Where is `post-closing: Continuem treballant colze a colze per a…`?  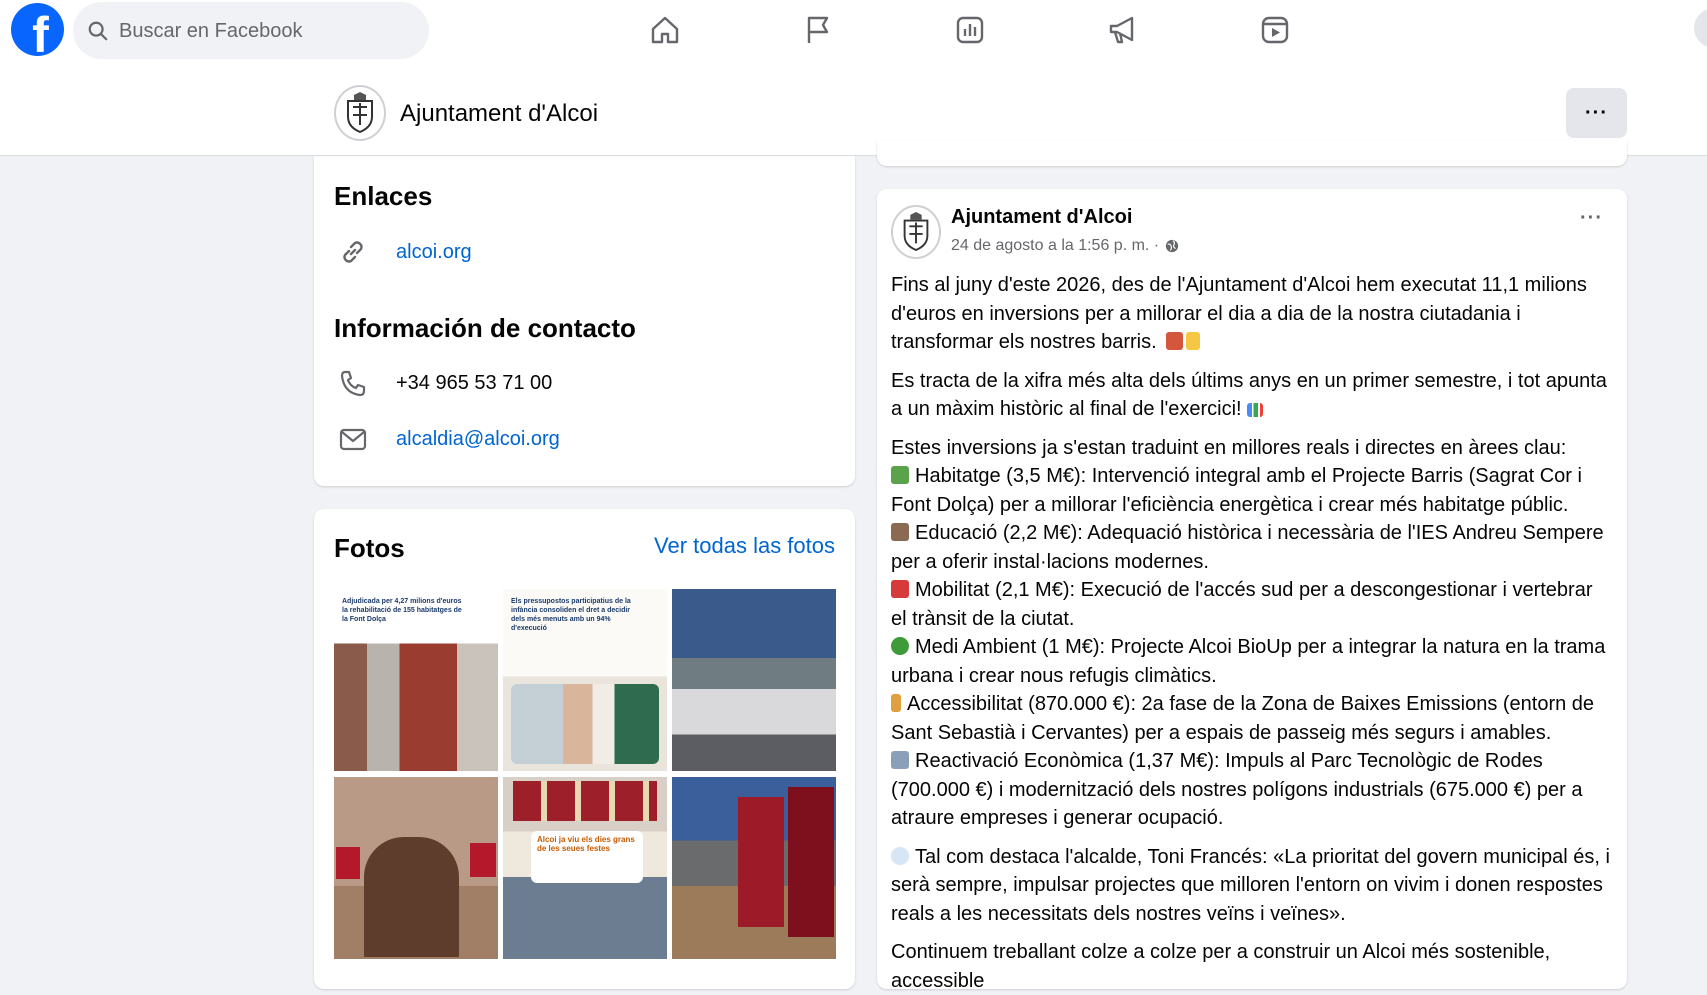
post-closing: Continuem treballant colze a colze per a… is located at coordinates (1221, 966).